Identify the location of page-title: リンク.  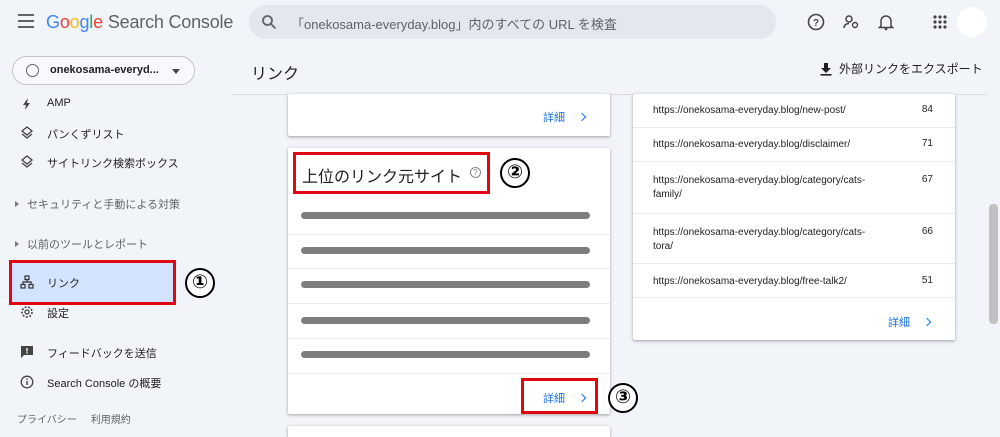
(275, 74).